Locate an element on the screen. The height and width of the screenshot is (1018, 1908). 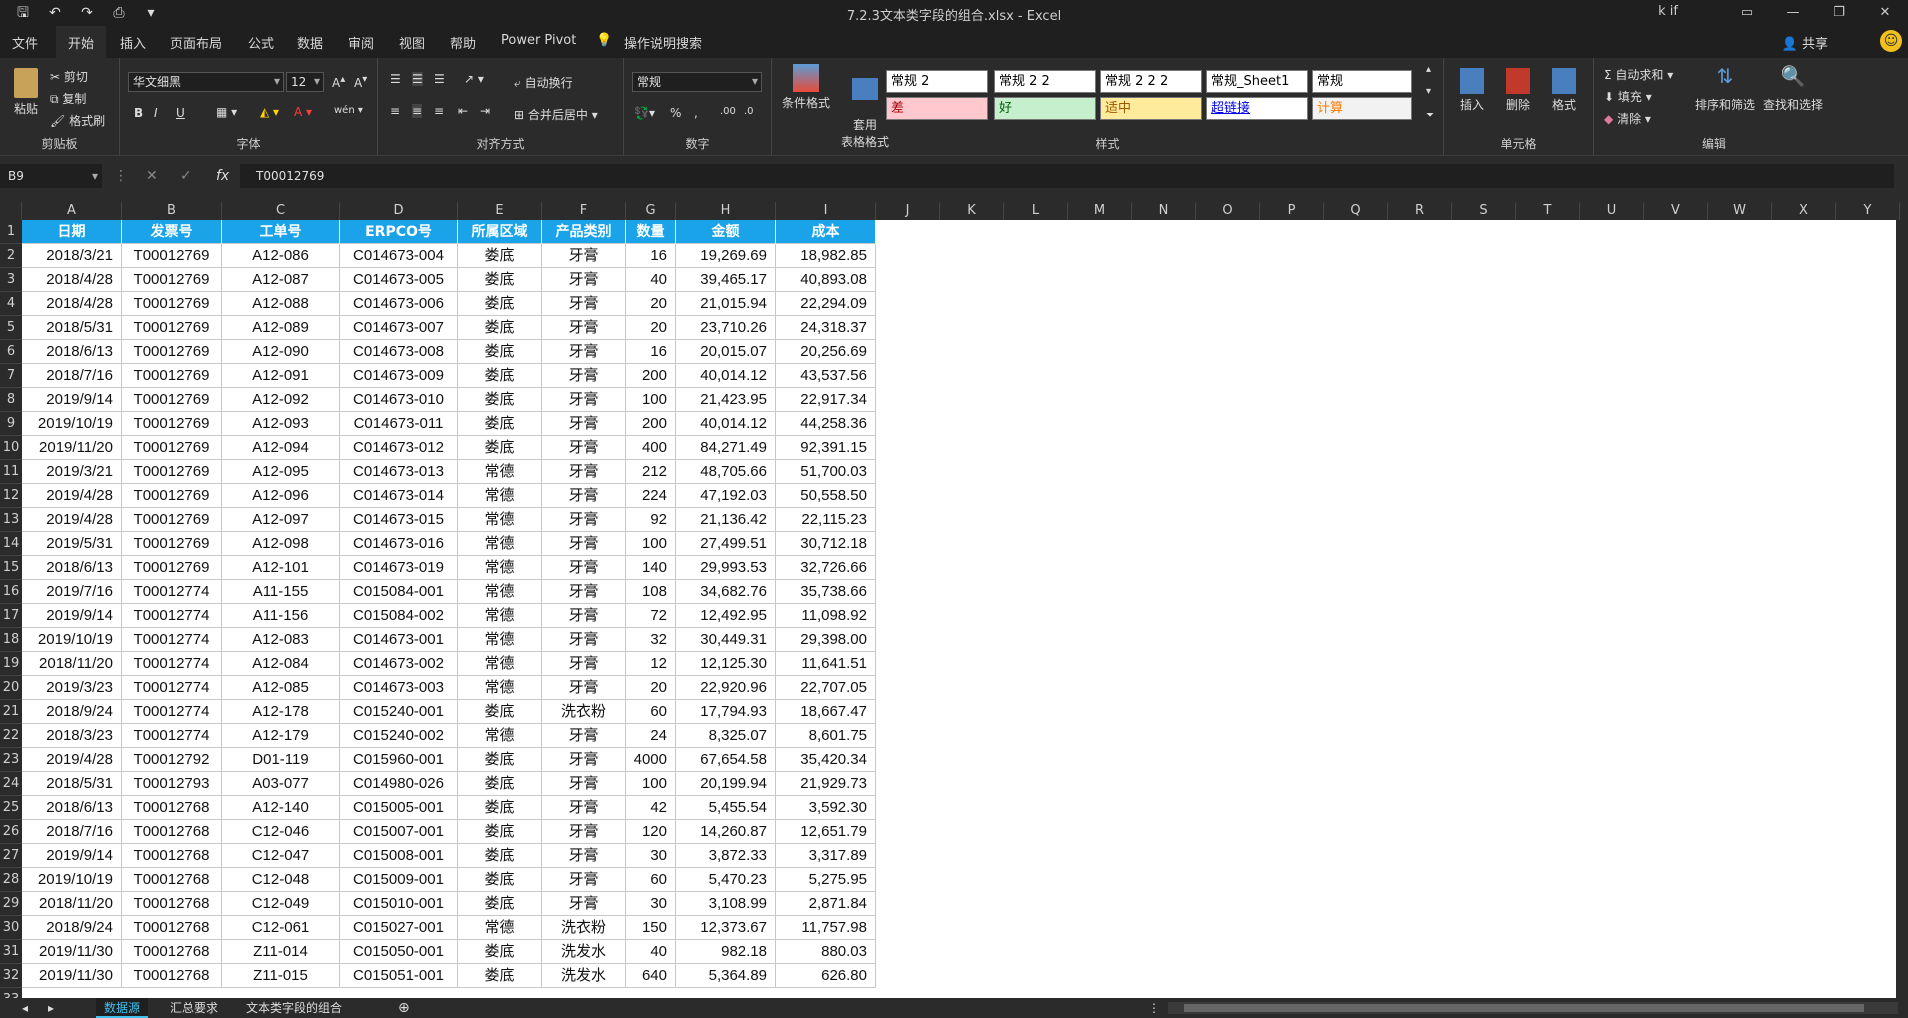
table-cell: 8,601.75 is located at coordinates (826, 736).